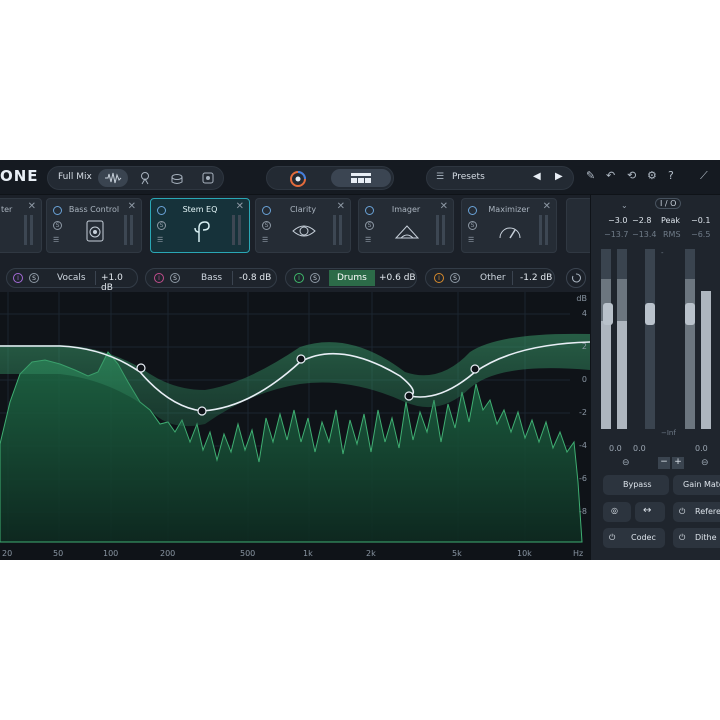 This screenshot has width=720, height=720. I want to click on stem-other: I S Other -1.2 dB, so click(490, 278).